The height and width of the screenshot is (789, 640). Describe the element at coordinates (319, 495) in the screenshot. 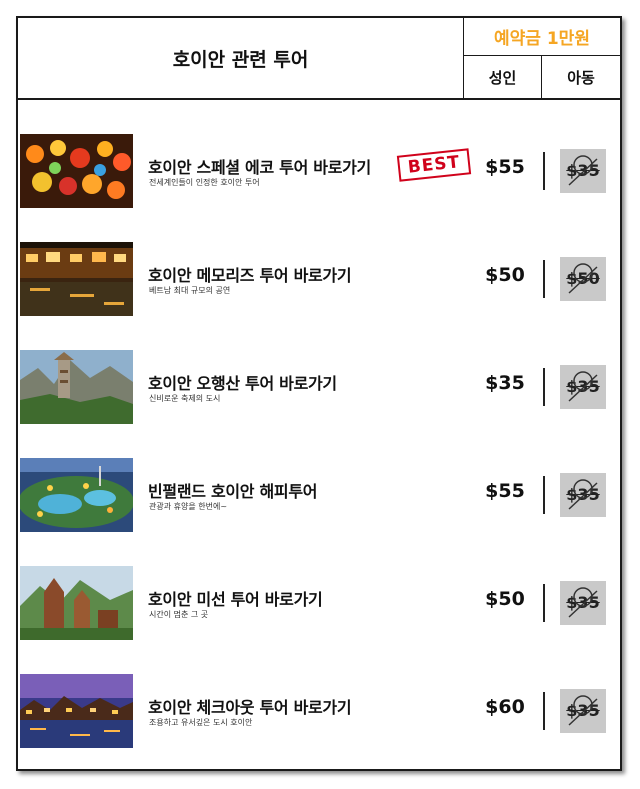

I see `tour-row: 빈펄랜드 호이안 해피투어 관광과 휴양을 한번에~ $55 $35` at that location.